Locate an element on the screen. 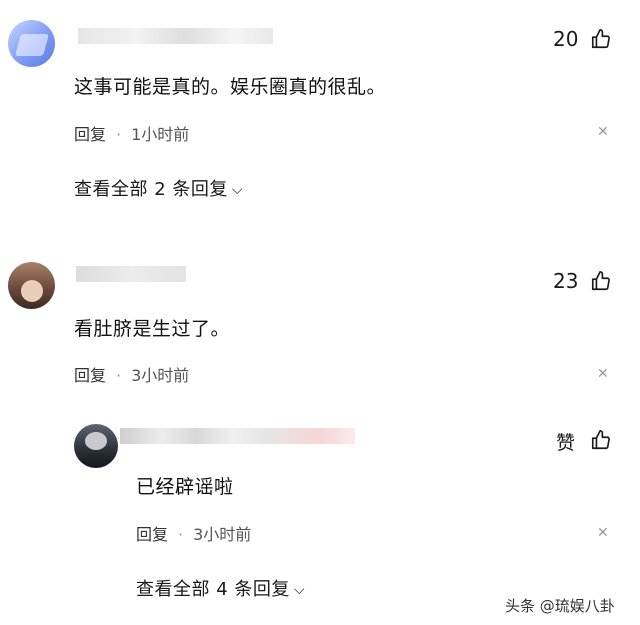 This screenshot has height=625, width=640. view-replies-label: 查看全部 2 条回复 is located at coordinates (151, 189).